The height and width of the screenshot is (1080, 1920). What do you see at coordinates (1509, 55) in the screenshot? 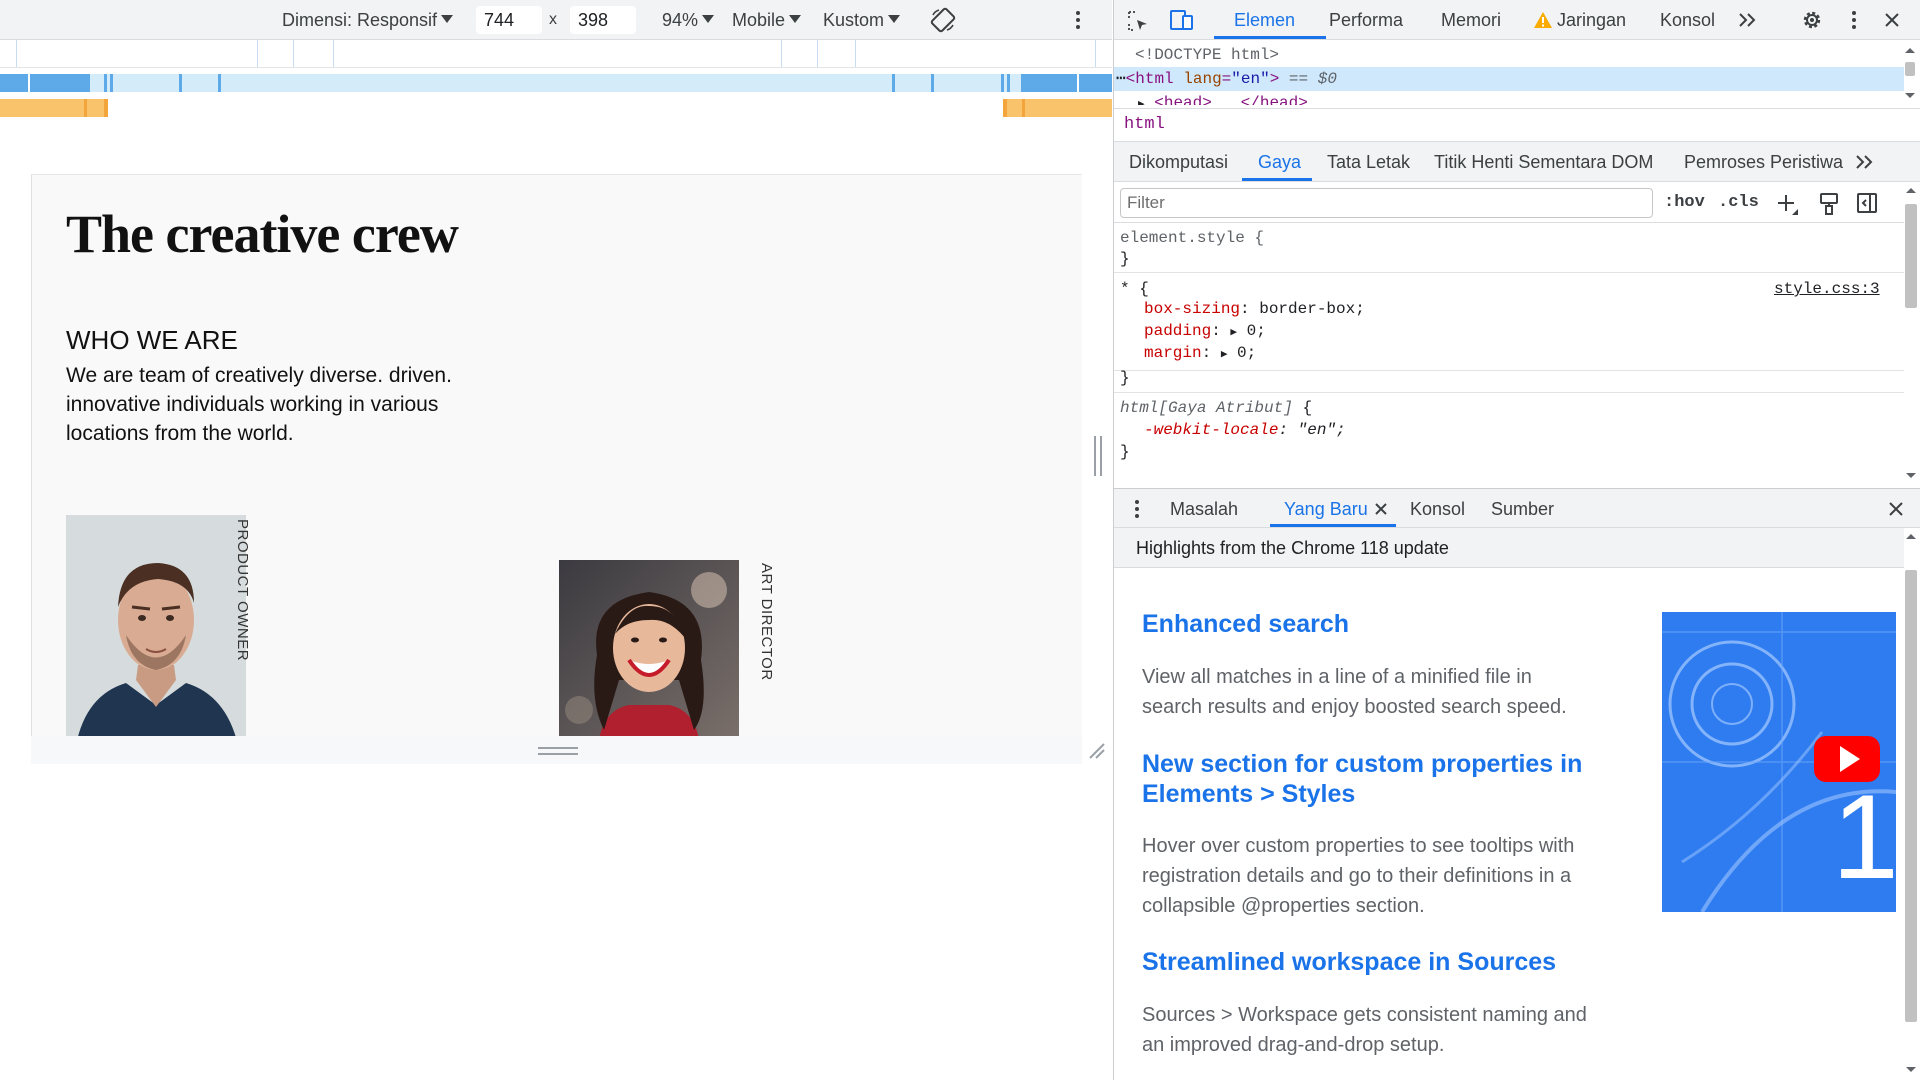
I see `dom-doctype: <!DOCTYPE html>` at bounding box center [1509, 55].